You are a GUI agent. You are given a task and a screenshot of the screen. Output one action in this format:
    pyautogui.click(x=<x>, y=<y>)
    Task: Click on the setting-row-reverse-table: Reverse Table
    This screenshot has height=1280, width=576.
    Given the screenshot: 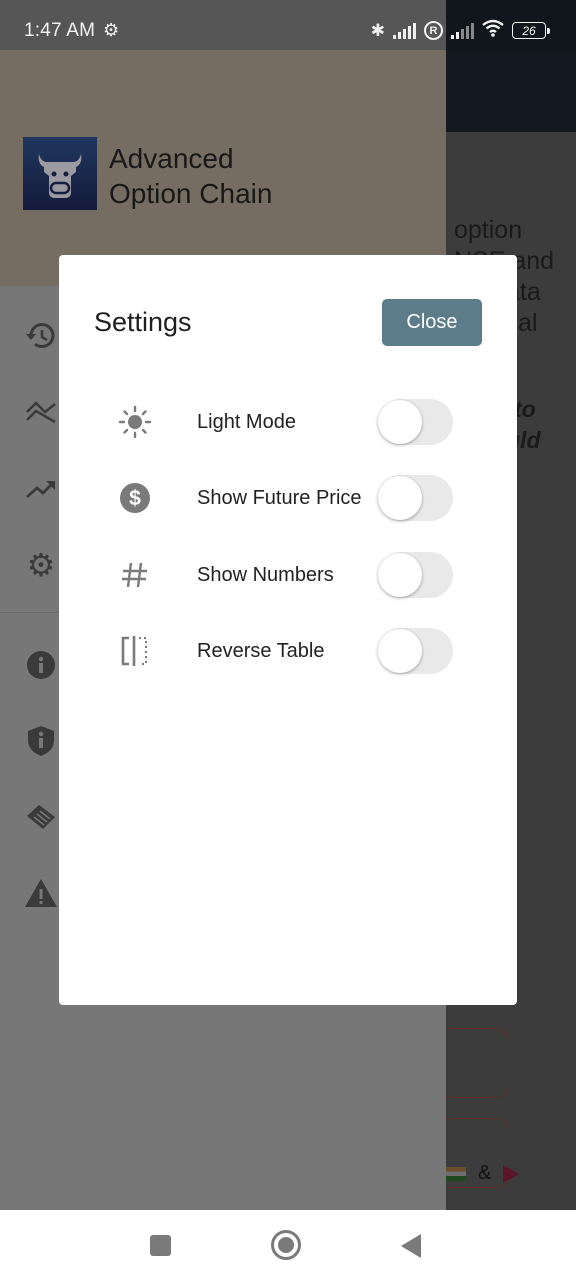 What is the action you would take?
    pyautogui.click(x=288, y=651)
    